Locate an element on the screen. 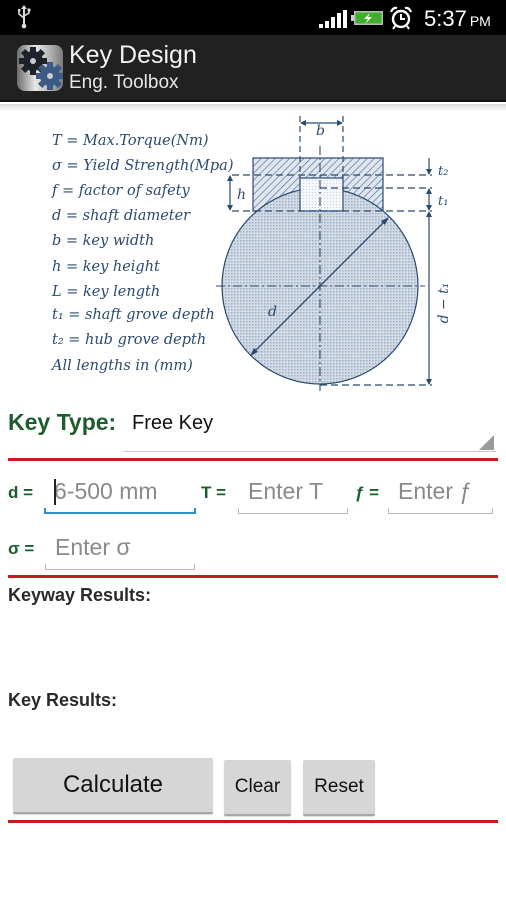 This screenshot has height=900, width=506. app-subtitle: Eng. Toolbox is located at coordinates (124, 82).